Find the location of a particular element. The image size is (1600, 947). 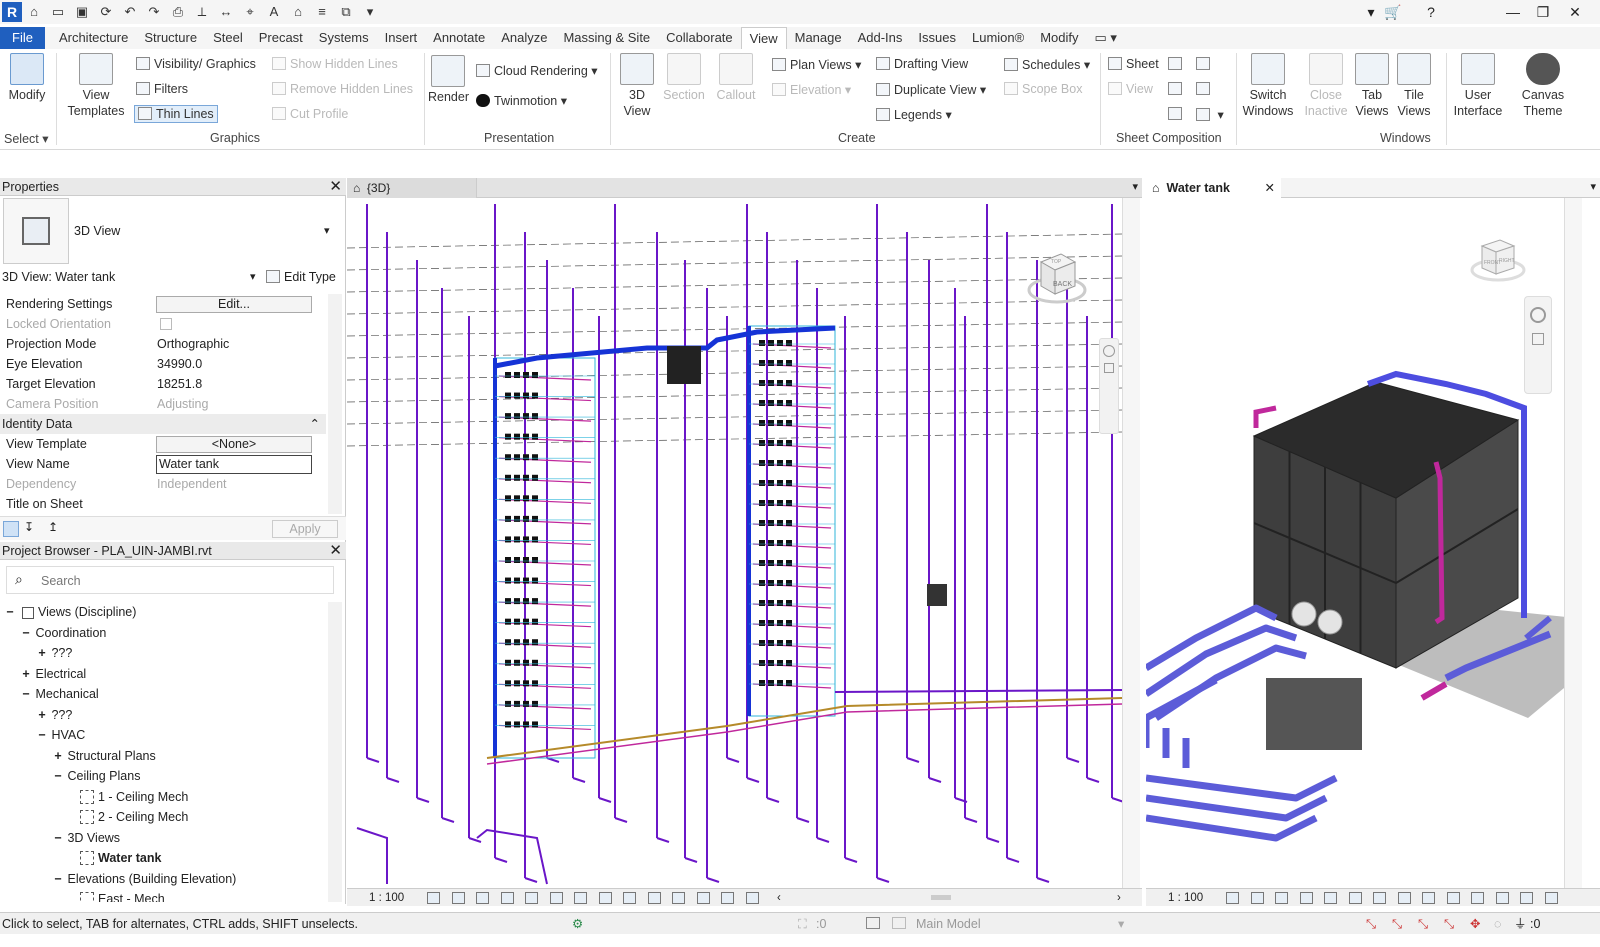

viewcube: FRONT RIGHT is located at coordinates (1498, 260).